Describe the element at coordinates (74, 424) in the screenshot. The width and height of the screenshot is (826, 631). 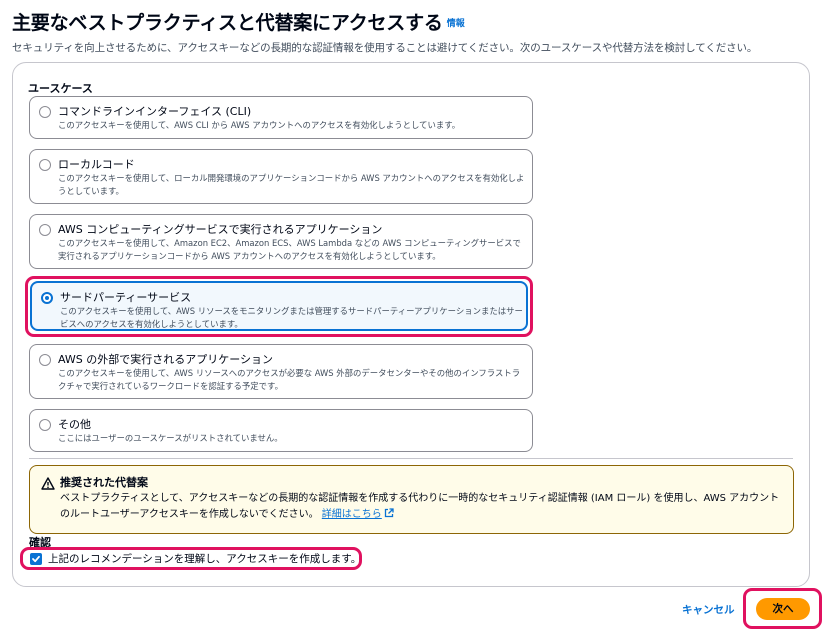
I see `option-label: その他` at that location.